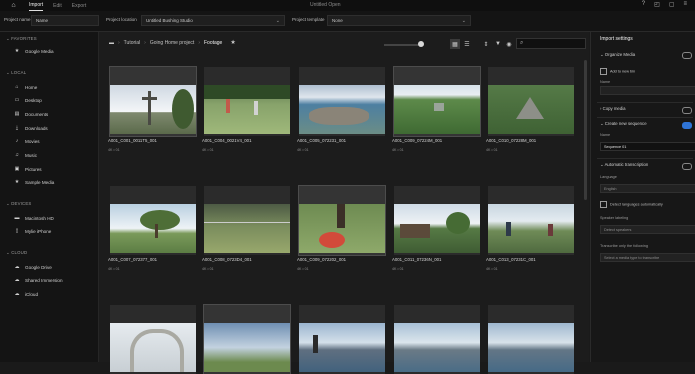 The image size is (695, 374). What do you see at coordinates (25, 155) in the screenshot?
I see `sidebar-item-music: ♫ Music` at bounding box center [25, 155].